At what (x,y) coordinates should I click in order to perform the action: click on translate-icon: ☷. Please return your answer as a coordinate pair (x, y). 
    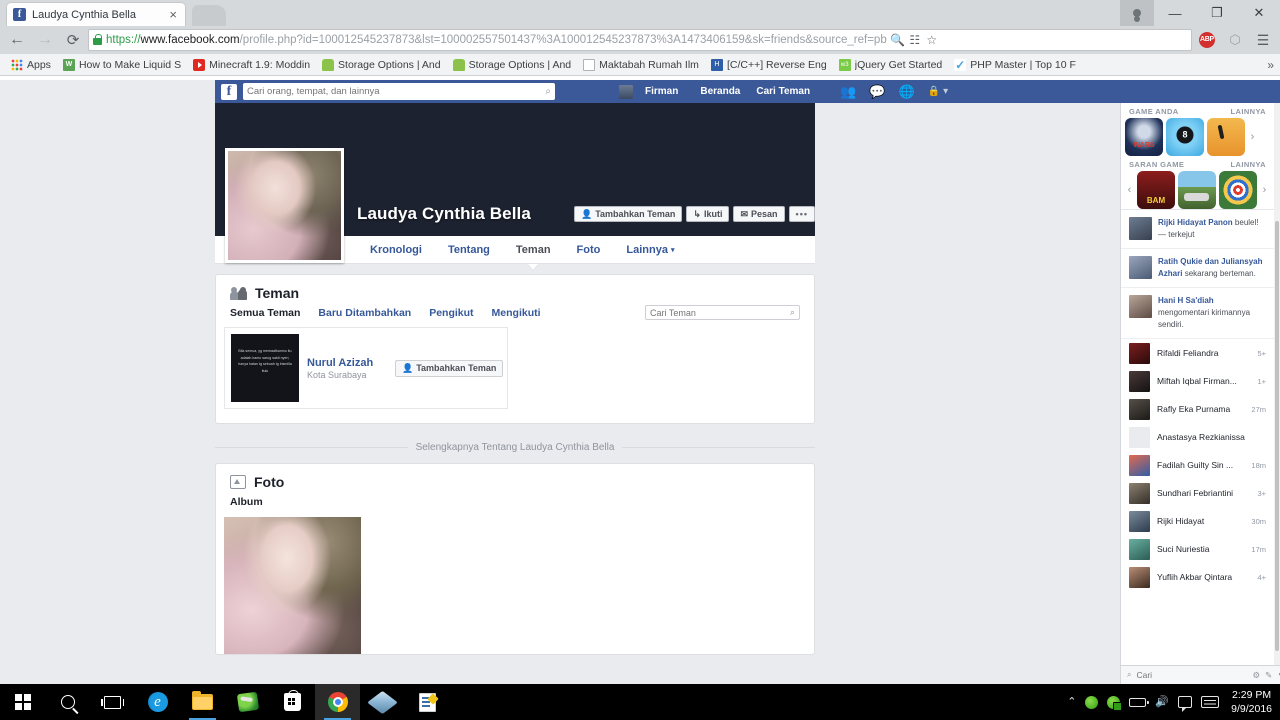
    Looking at the image, I should click on (915, 40).